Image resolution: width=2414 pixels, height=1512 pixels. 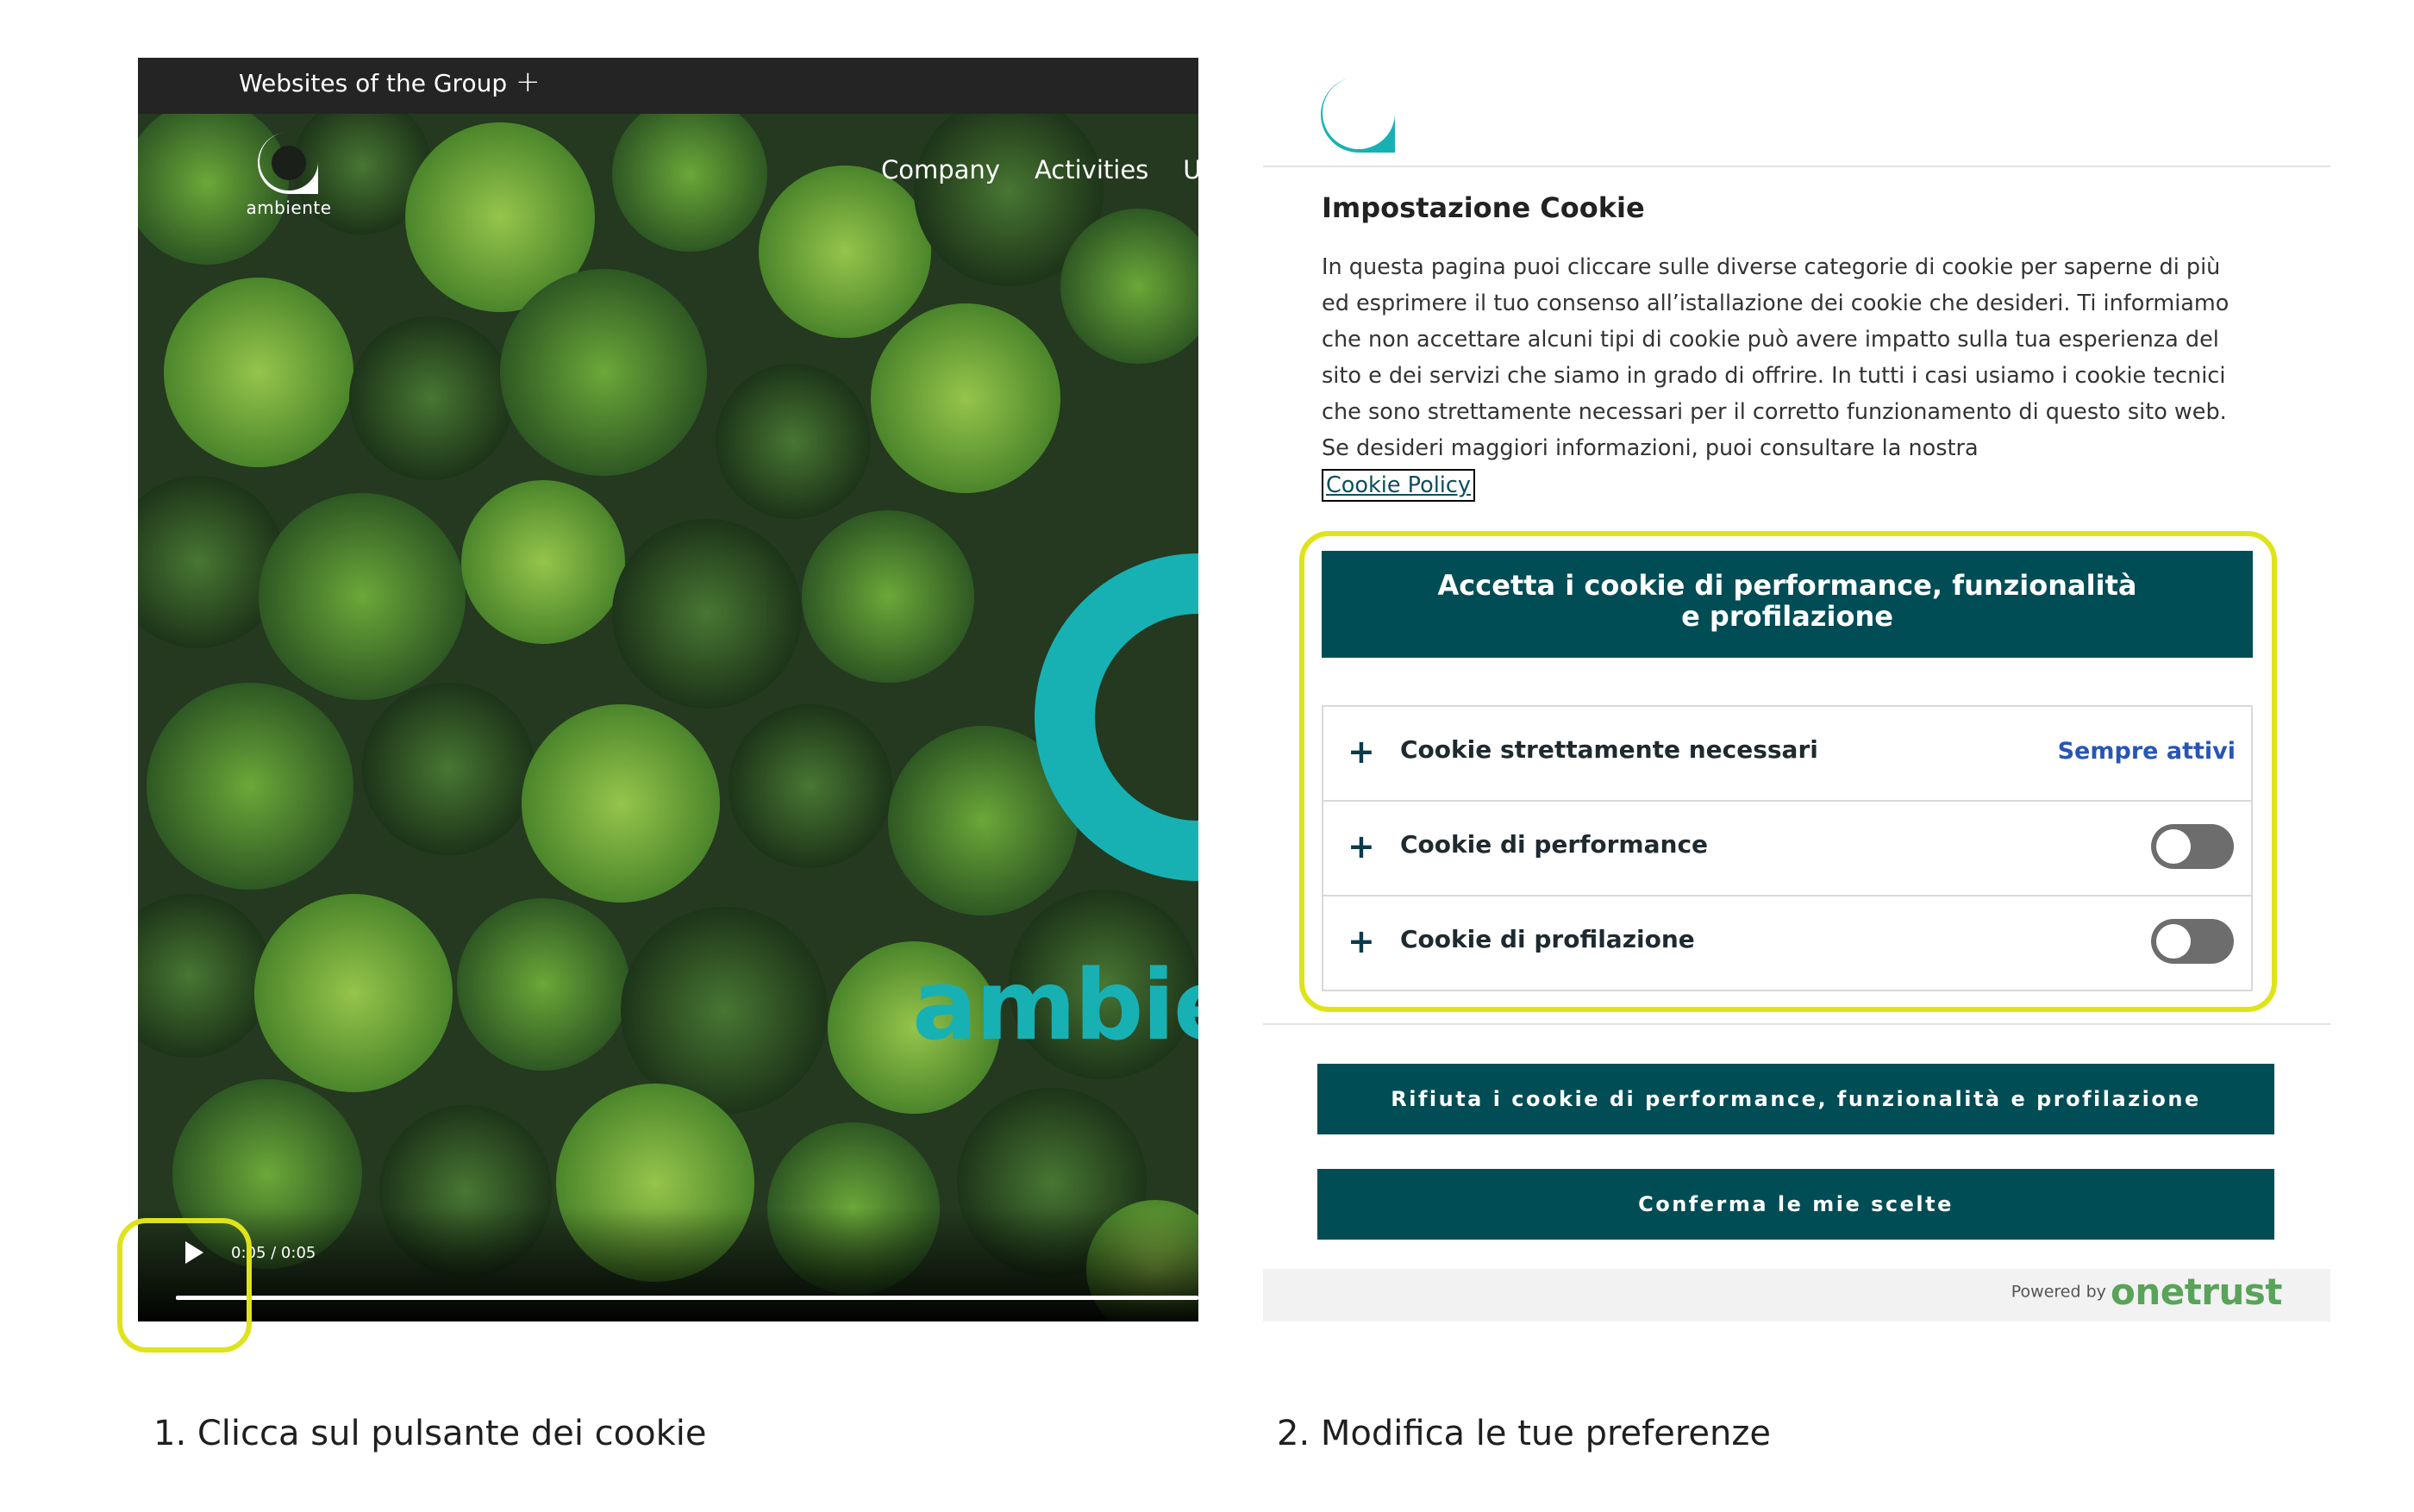 What do you see at coordinates (1524, 1433) in the screenshot?
I see `step-2-caption: 2. Modifica le tue preferenze` at bounding box center [1524, 1433].